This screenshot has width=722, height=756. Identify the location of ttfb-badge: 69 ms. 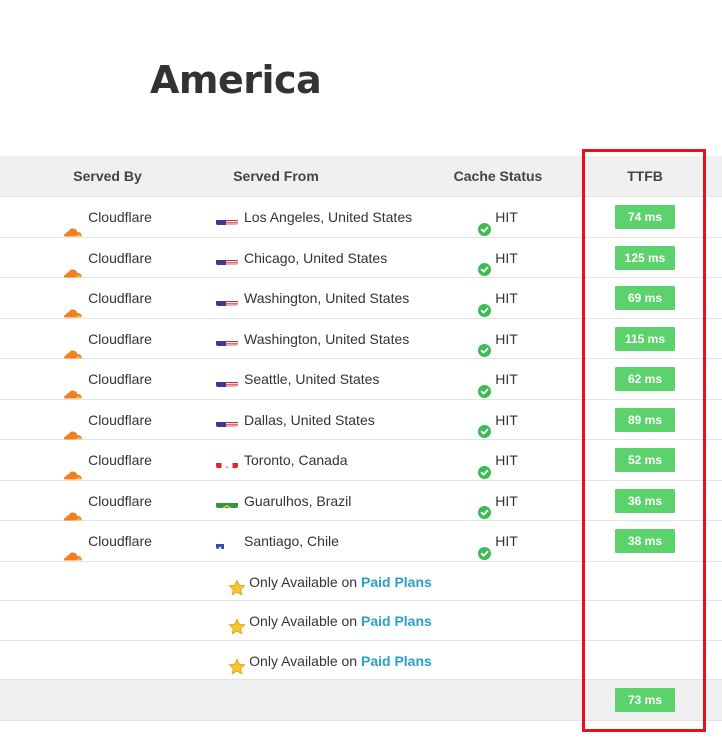
(645, 298).